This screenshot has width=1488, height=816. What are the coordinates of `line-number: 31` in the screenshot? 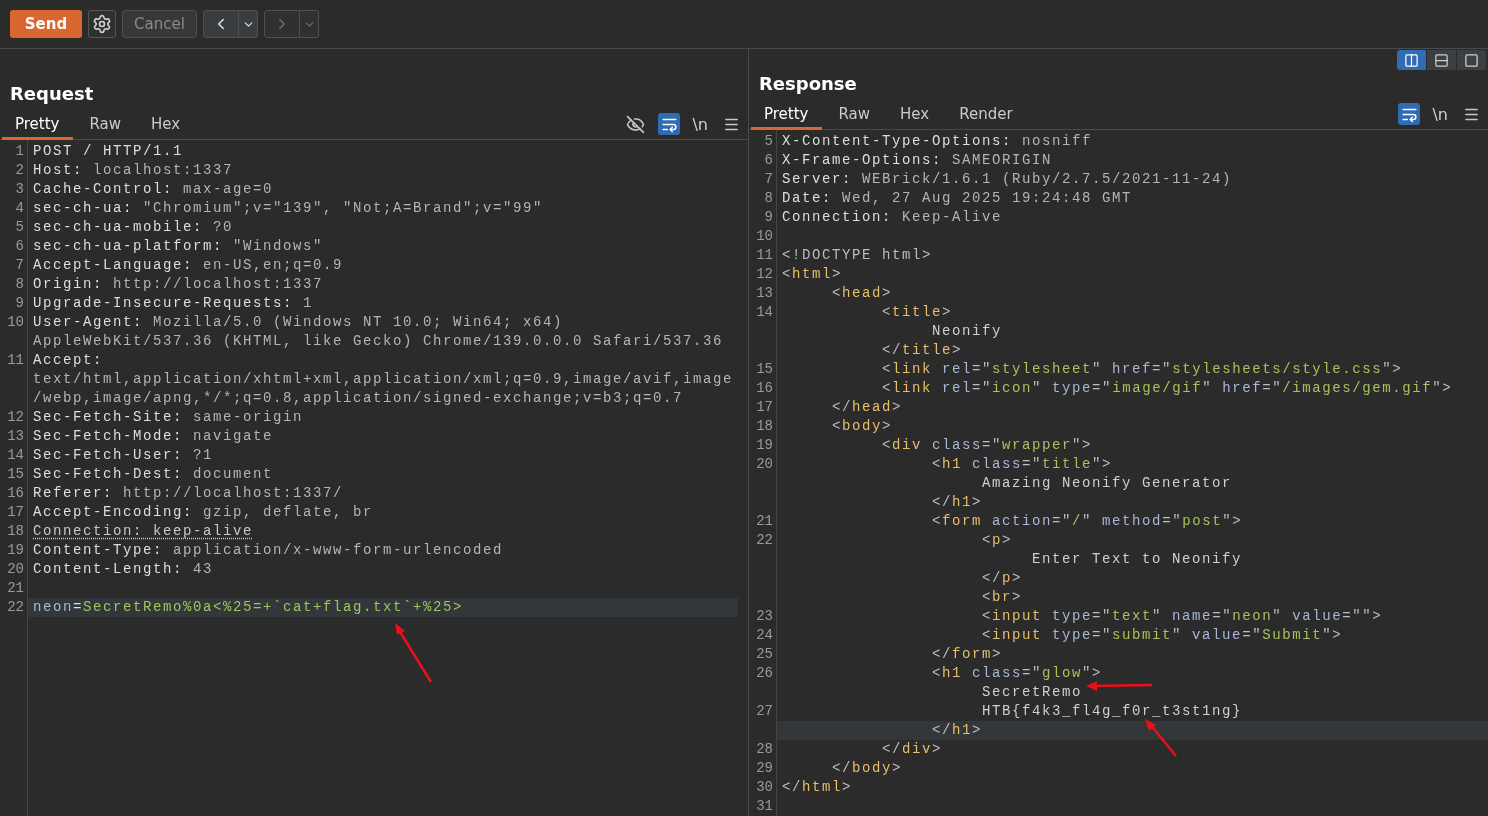 It's located at (764, 806).